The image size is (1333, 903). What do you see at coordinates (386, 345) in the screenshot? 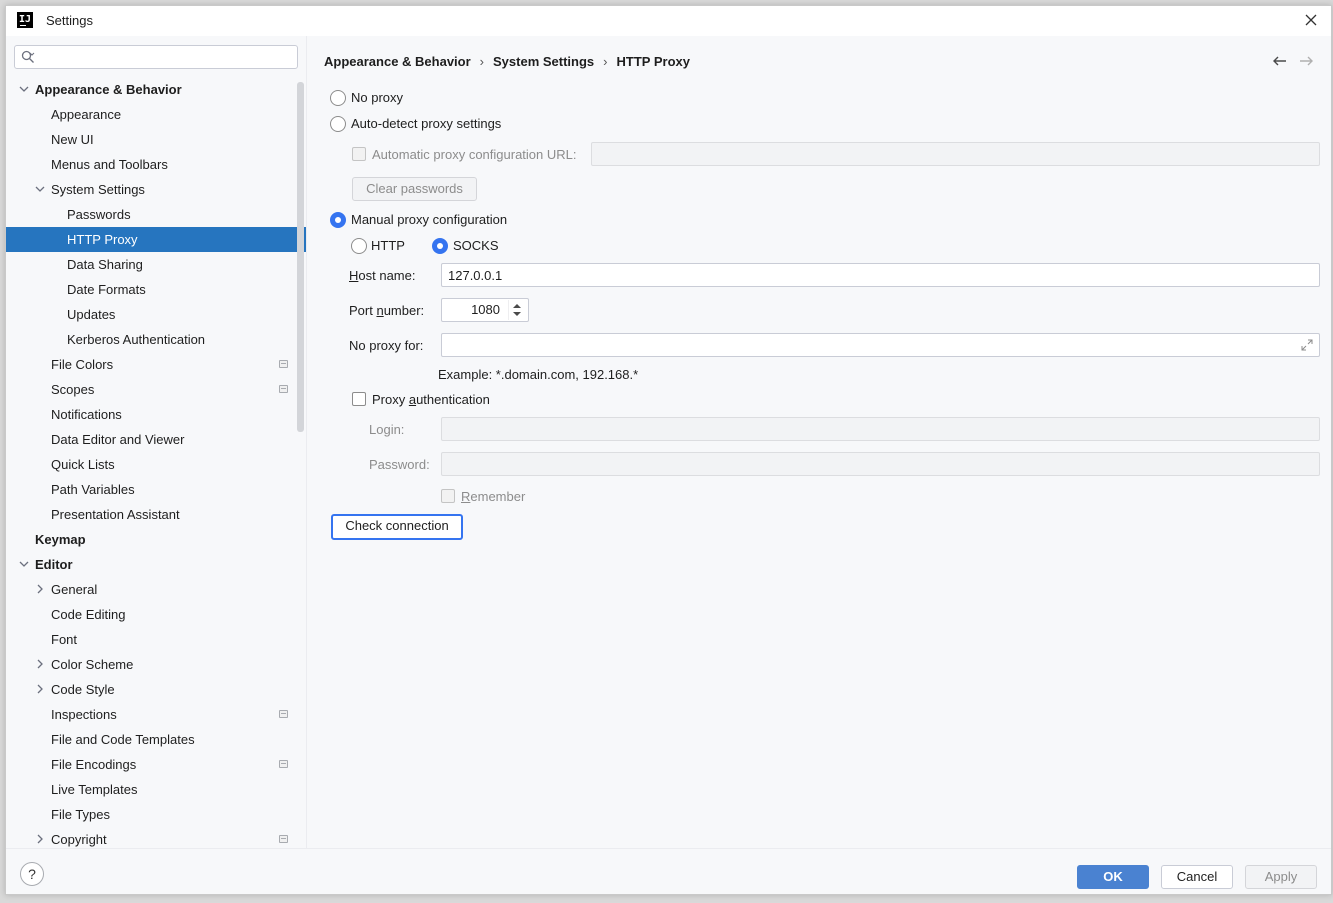
I see `no-proxy-for-label: No proxy for:` at bounding box center [386, 345].